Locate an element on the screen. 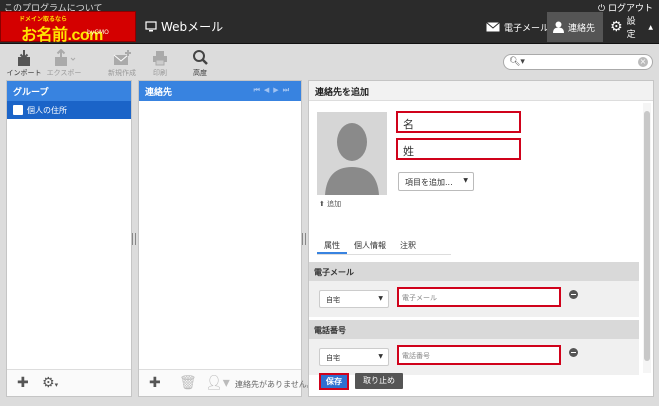 Image resolution: width=659 pixels, height=406 pixels. group-item-personal: 個人の住所 is located at coordinates (69, 110).